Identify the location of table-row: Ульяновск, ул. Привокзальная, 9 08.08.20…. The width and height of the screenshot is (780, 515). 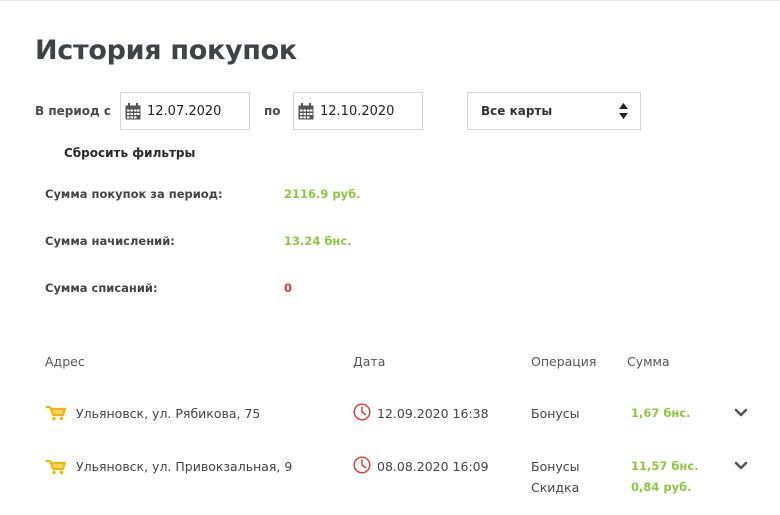
(390, 480).